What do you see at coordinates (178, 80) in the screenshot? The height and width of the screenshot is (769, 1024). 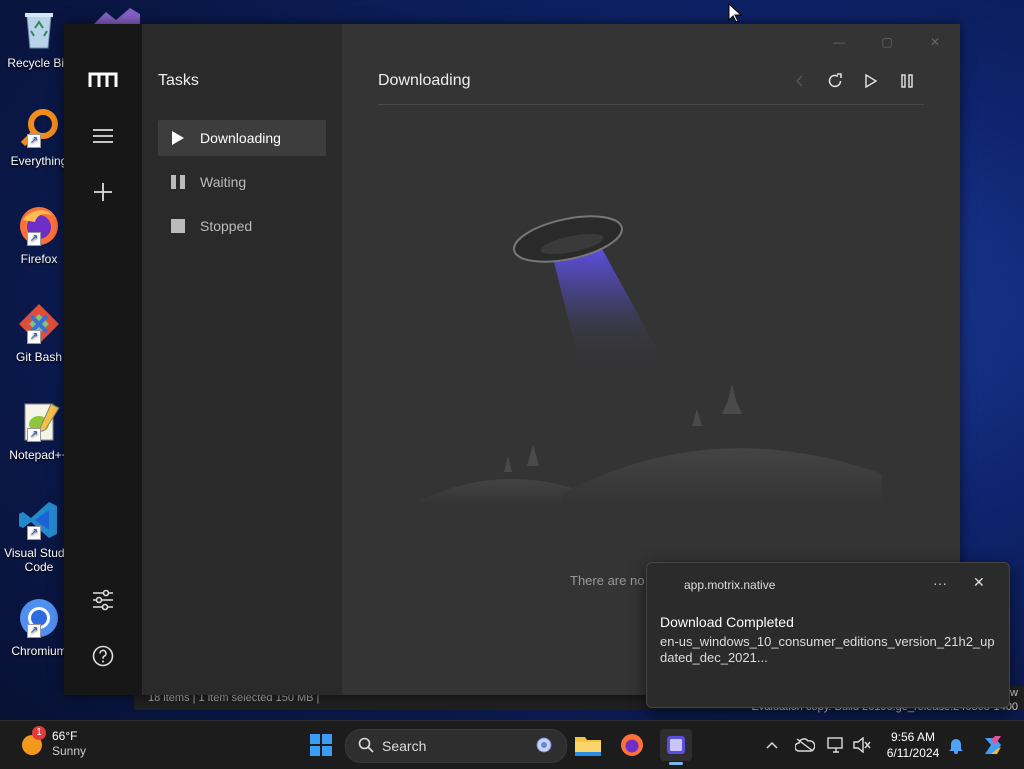 I see `tasks-panel-title: Tasks` at bounding box center [178, 80].